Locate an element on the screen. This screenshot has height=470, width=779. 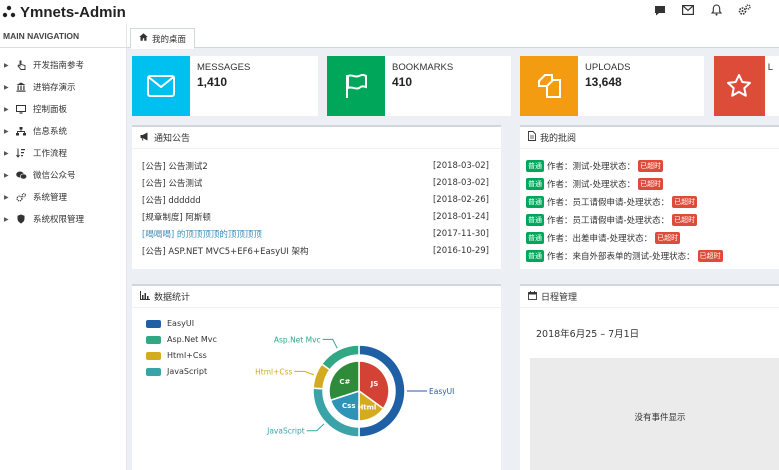
panel-title: 我的批阅 is located at coordinates (558, 139).